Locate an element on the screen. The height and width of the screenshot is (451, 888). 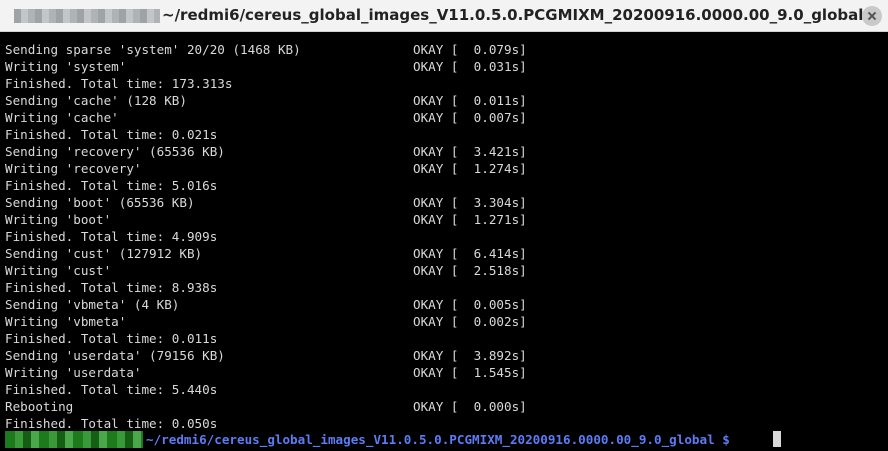
terminal-line: Finished. Total time: 5.016s is located at coordinates (111, 185).